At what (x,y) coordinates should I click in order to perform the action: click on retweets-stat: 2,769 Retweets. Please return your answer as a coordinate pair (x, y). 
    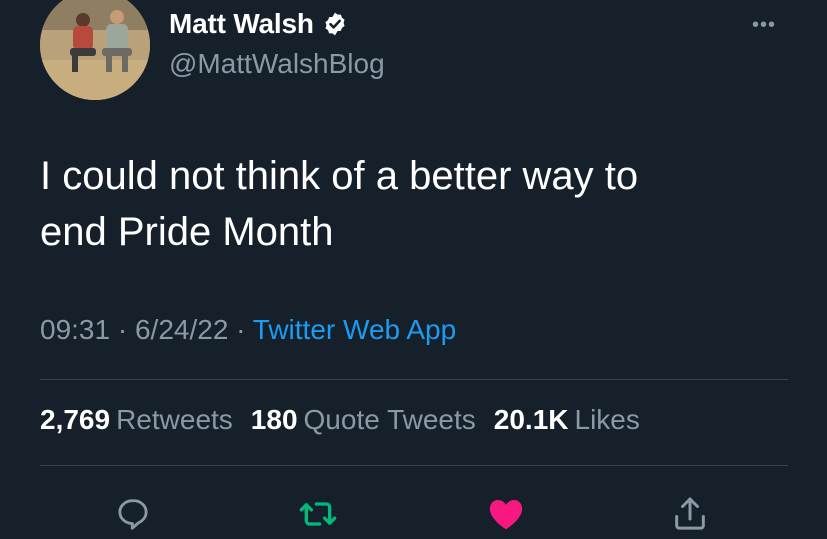
    Looking at the image, I should click on (136, 420).